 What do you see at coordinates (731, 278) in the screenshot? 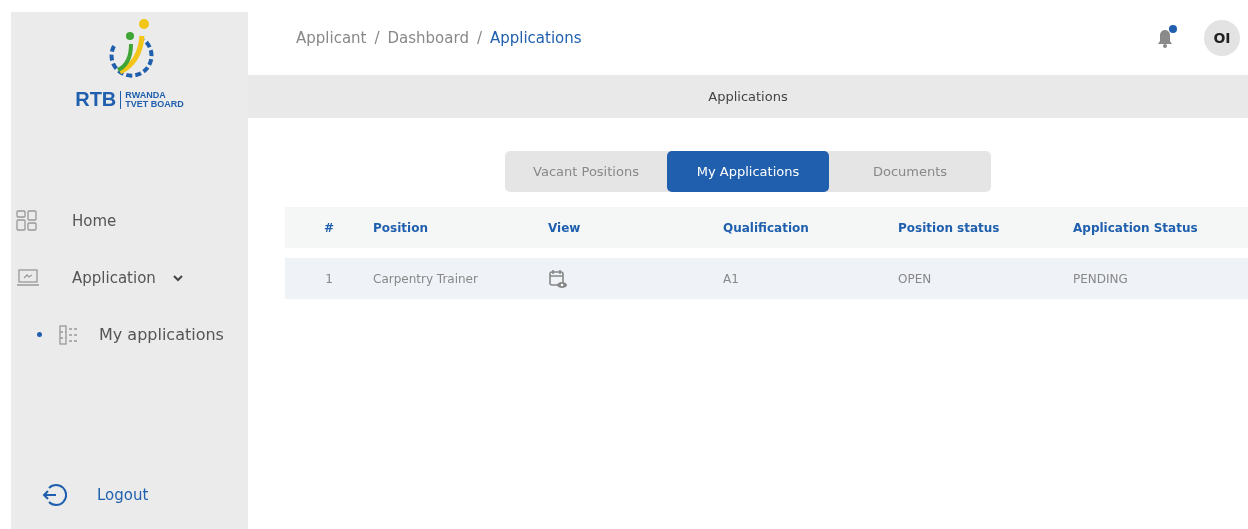
I see `table-cell-text: A1` at bounding box center [731, 278].